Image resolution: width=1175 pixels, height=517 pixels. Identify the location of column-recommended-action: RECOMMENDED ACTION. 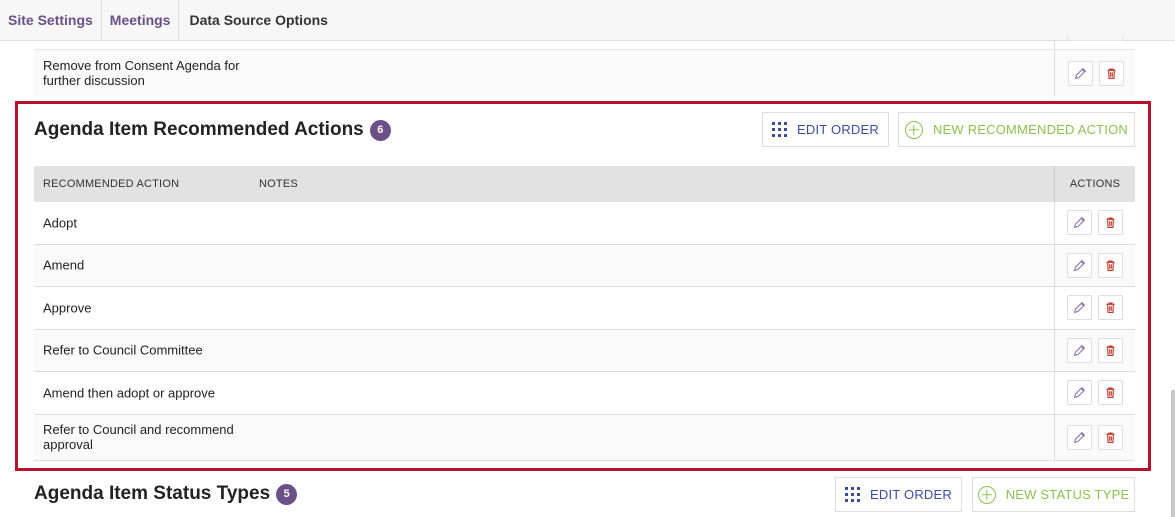
(111, 184).